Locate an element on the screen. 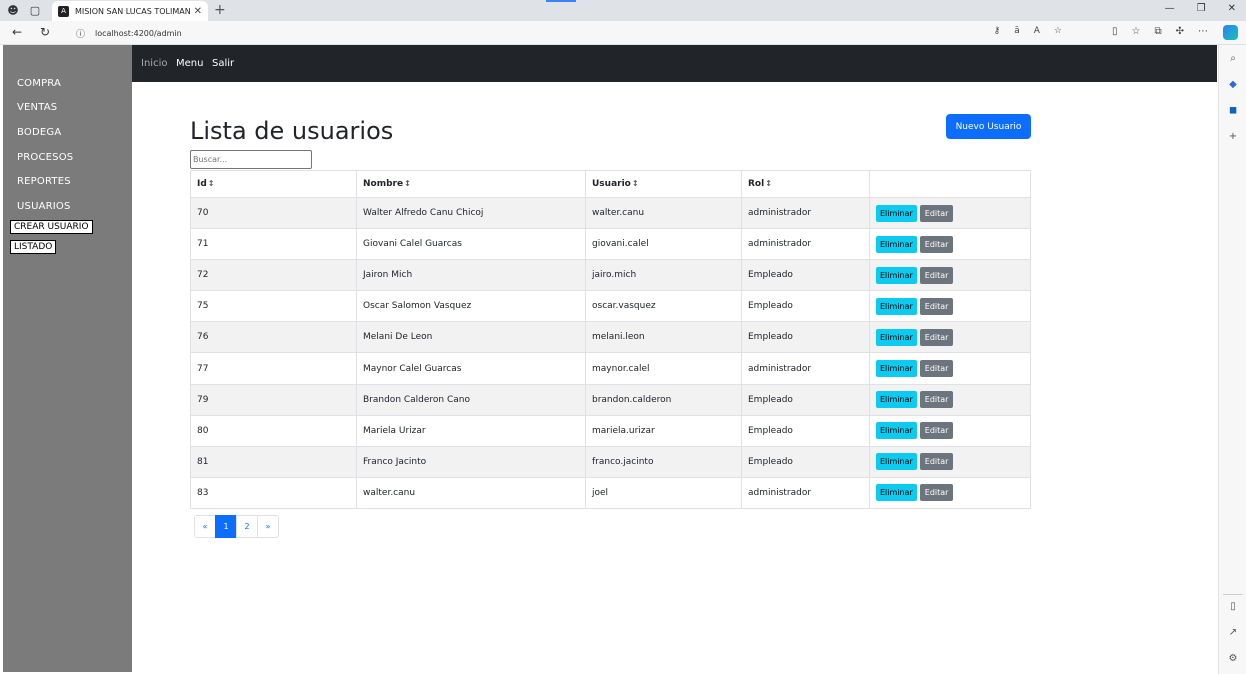 This screenshot has width=1246, height=674. collections-icon: ⧉ is located at coordinates (1157, 31).